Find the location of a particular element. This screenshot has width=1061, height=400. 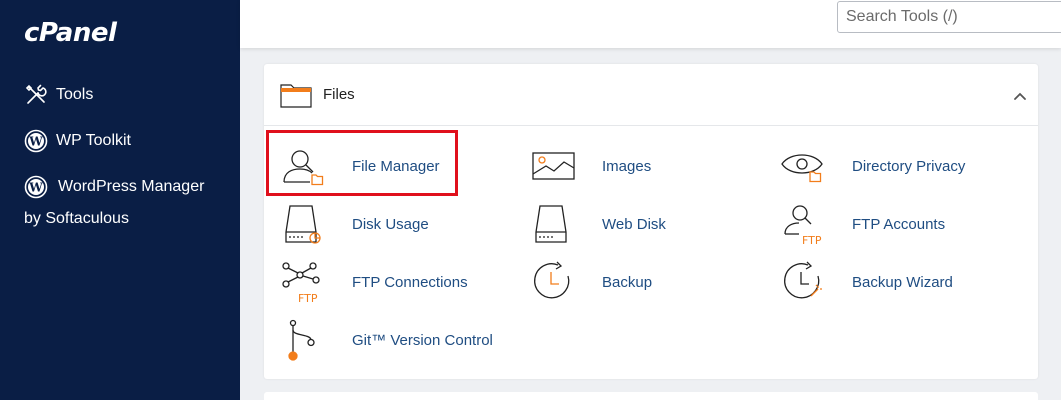

sidebar-item-label: WP Toolkit is located at coordinates (93, 140).